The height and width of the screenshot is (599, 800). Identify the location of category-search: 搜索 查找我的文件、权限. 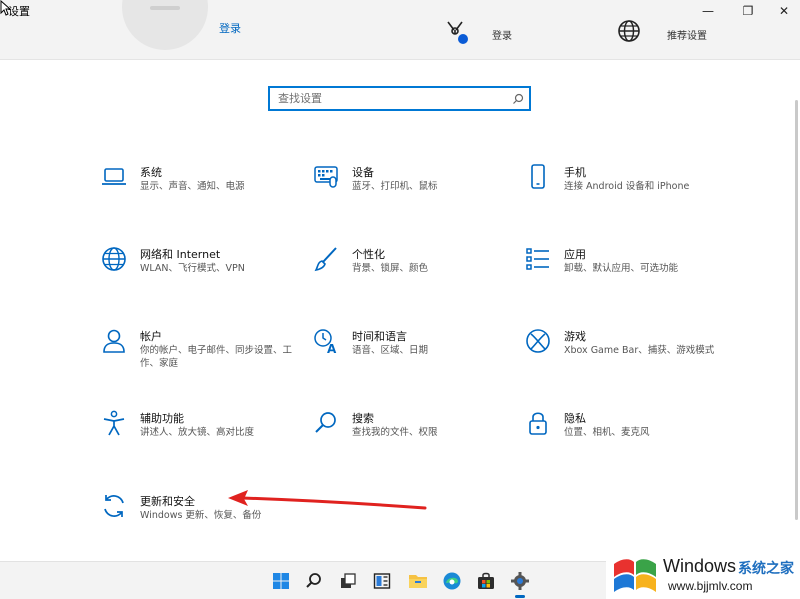
(421, 438).